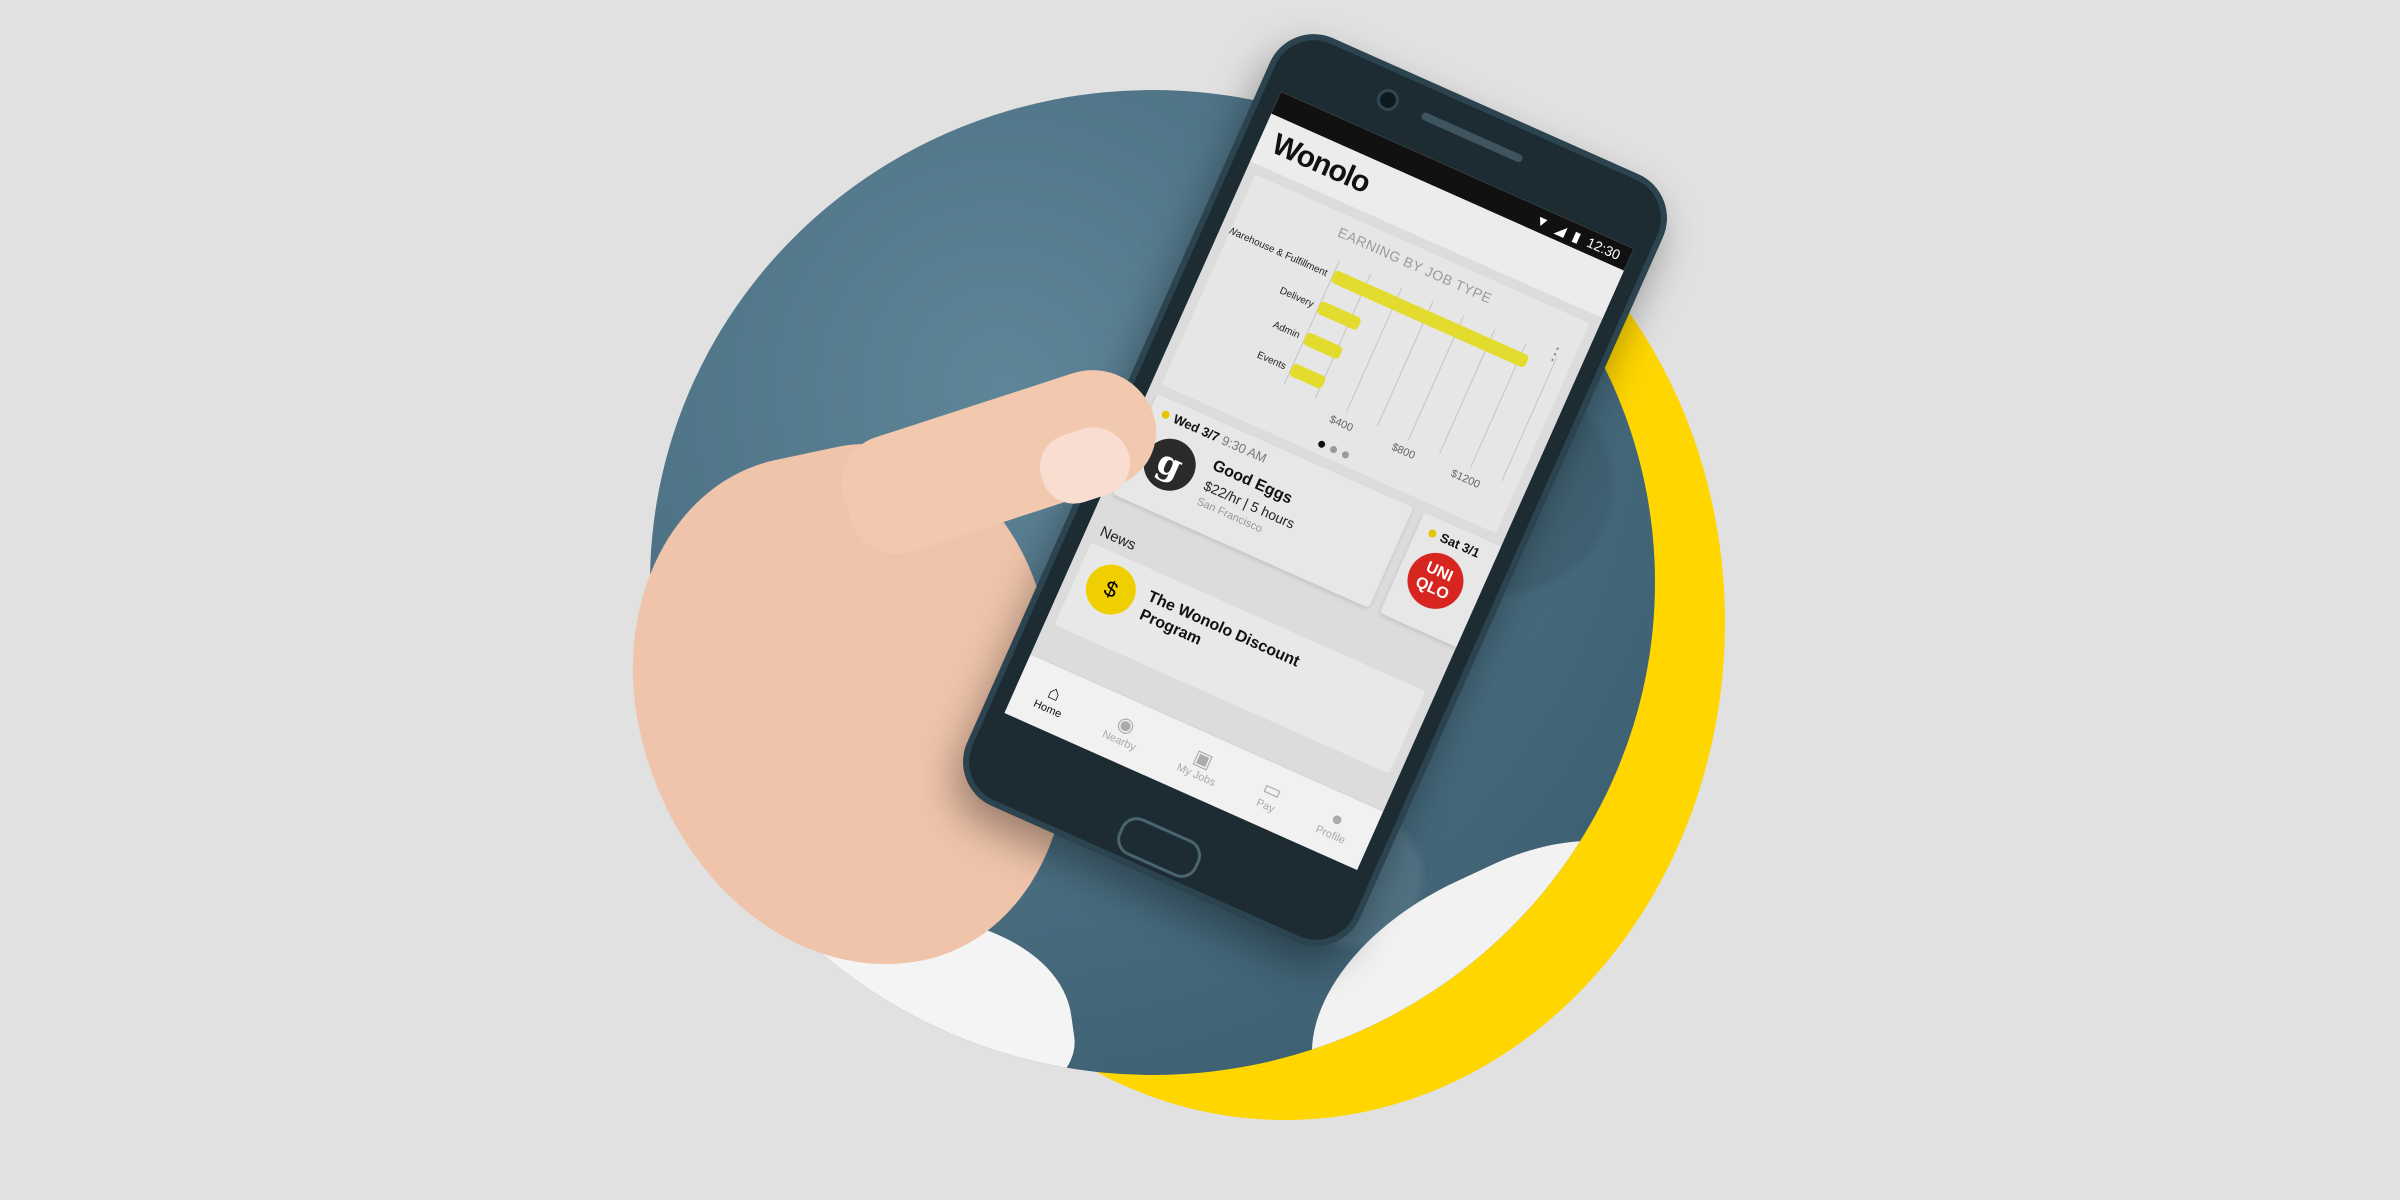 The image size is (2400, 1200). Describe the element at coordinates (1472, 137) in the screenshot. I see `earpiece` at that location.